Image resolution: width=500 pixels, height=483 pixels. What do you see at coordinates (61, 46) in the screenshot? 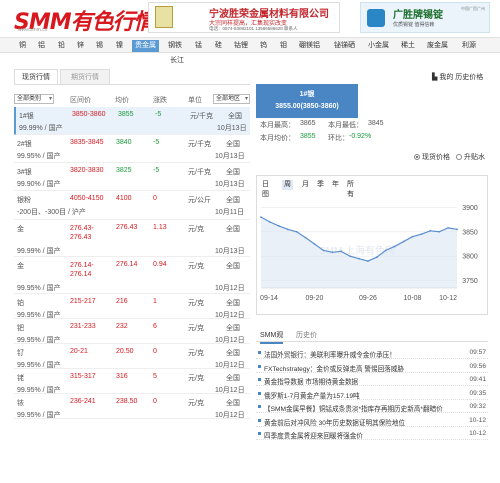
I see `nav-item: 铅` at bounding box center [61, 46].